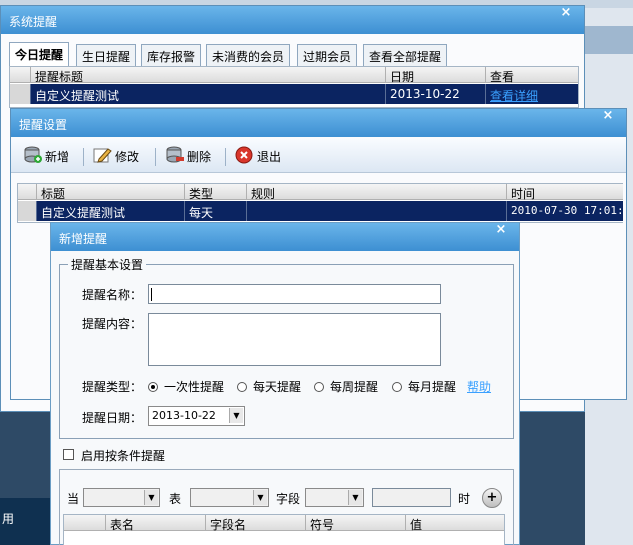 This screenshot has width=633, height=545. Describe the element at coordinates (565, 192) in the screenshot. I see `column-header: 时间` at that location.